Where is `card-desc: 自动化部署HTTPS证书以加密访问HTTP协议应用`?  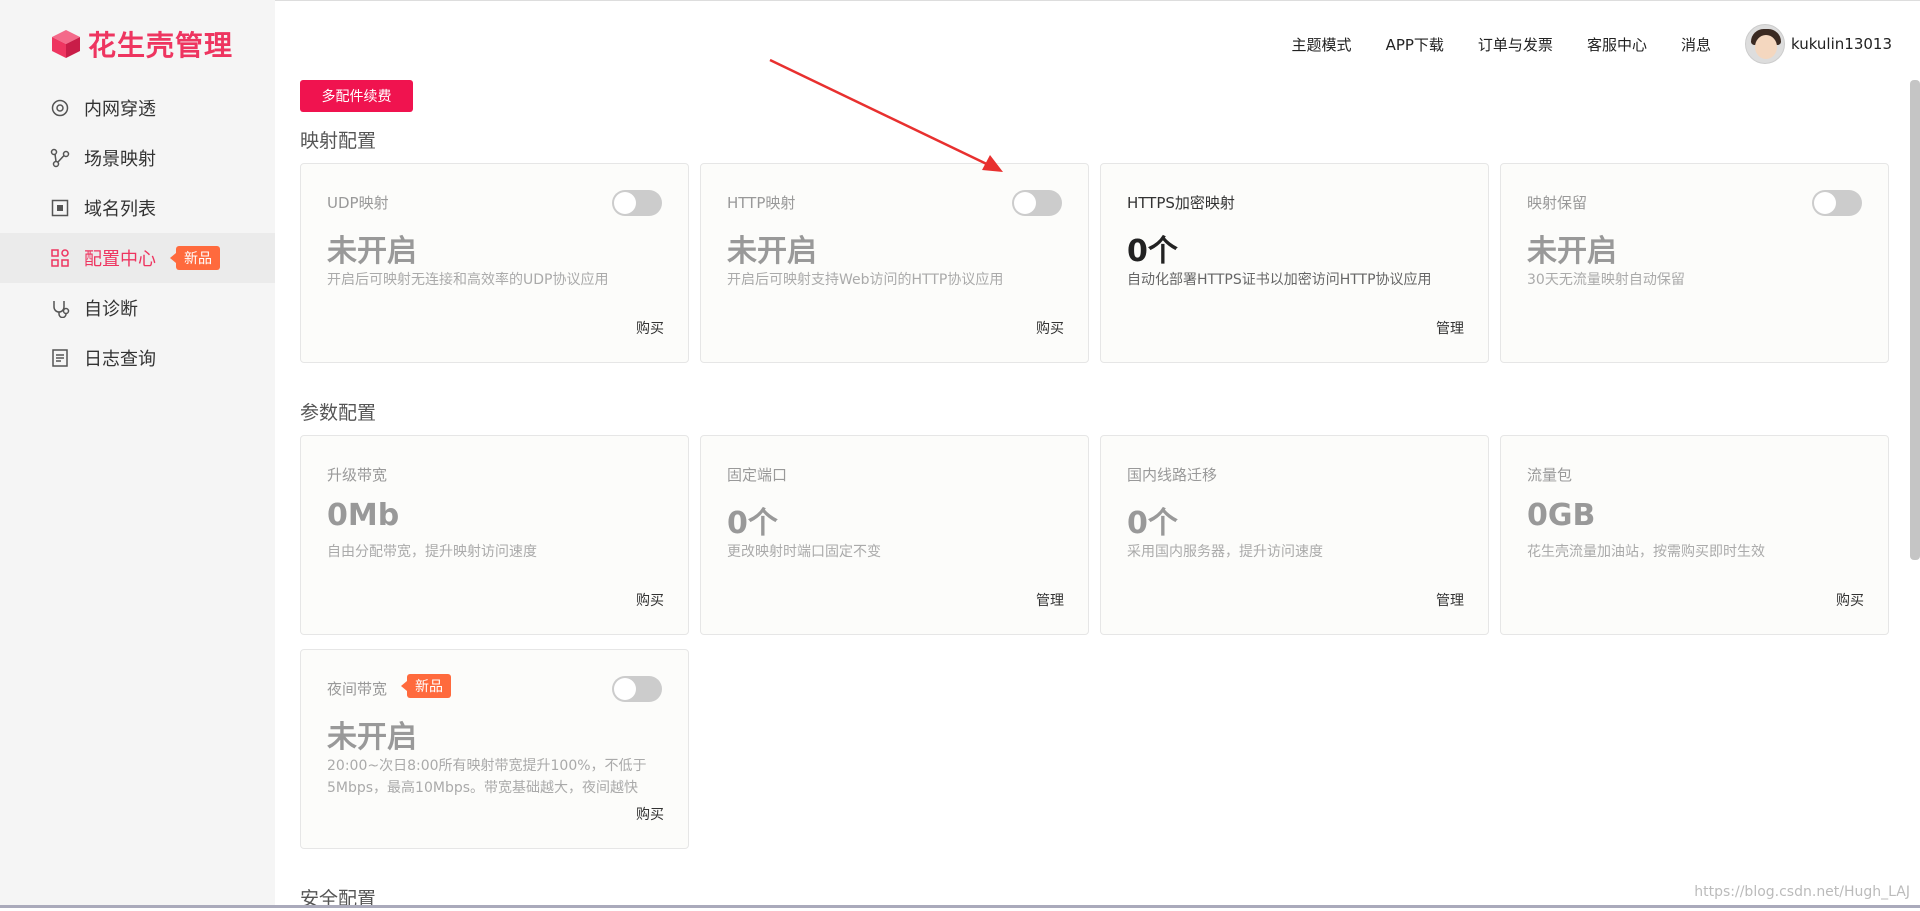
card-desc: 自动化部署HTTPS证书以加密访问HTTP协议应用 is located at coordinates (1297, 280).